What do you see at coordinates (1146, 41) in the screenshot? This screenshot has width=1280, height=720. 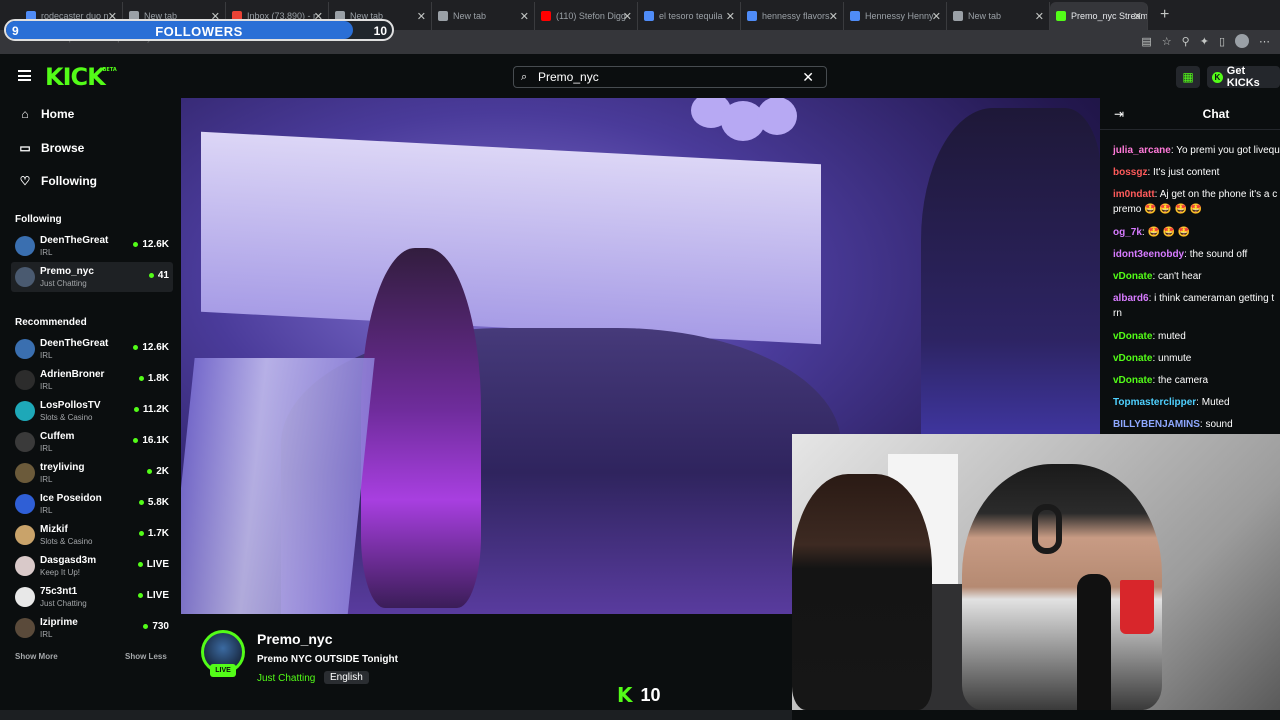 I see `reader-icon: ▤` at bounding box center [1146, 41].